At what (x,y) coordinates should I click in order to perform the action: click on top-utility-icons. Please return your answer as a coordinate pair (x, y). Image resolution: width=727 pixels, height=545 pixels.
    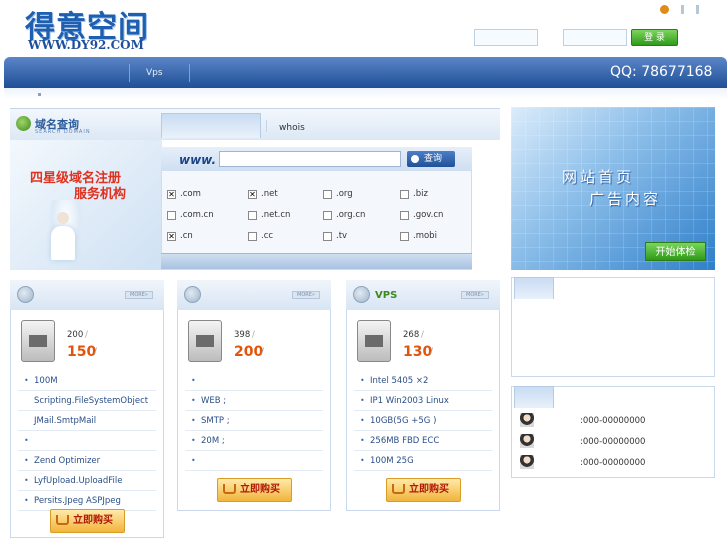
    Looking at the image, I should click on (679, 9).